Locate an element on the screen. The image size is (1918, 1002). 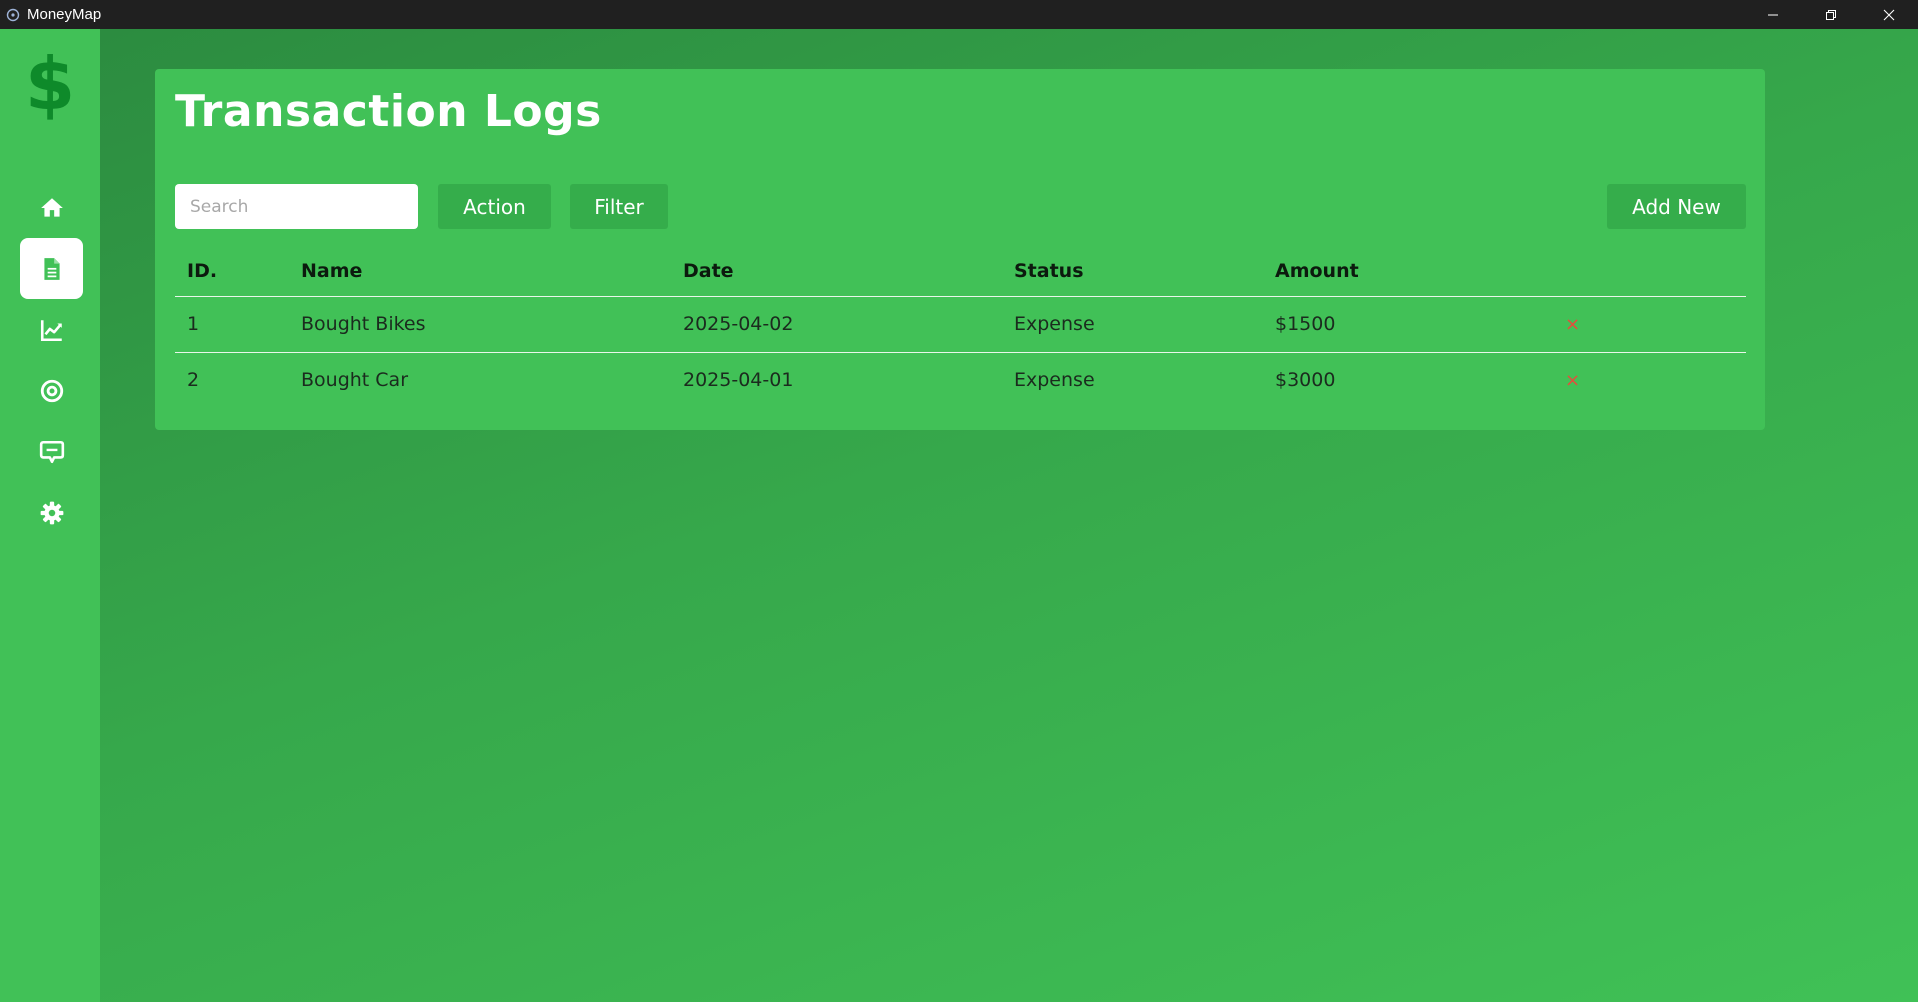
restore-button is located at coordinates (1831, 14).